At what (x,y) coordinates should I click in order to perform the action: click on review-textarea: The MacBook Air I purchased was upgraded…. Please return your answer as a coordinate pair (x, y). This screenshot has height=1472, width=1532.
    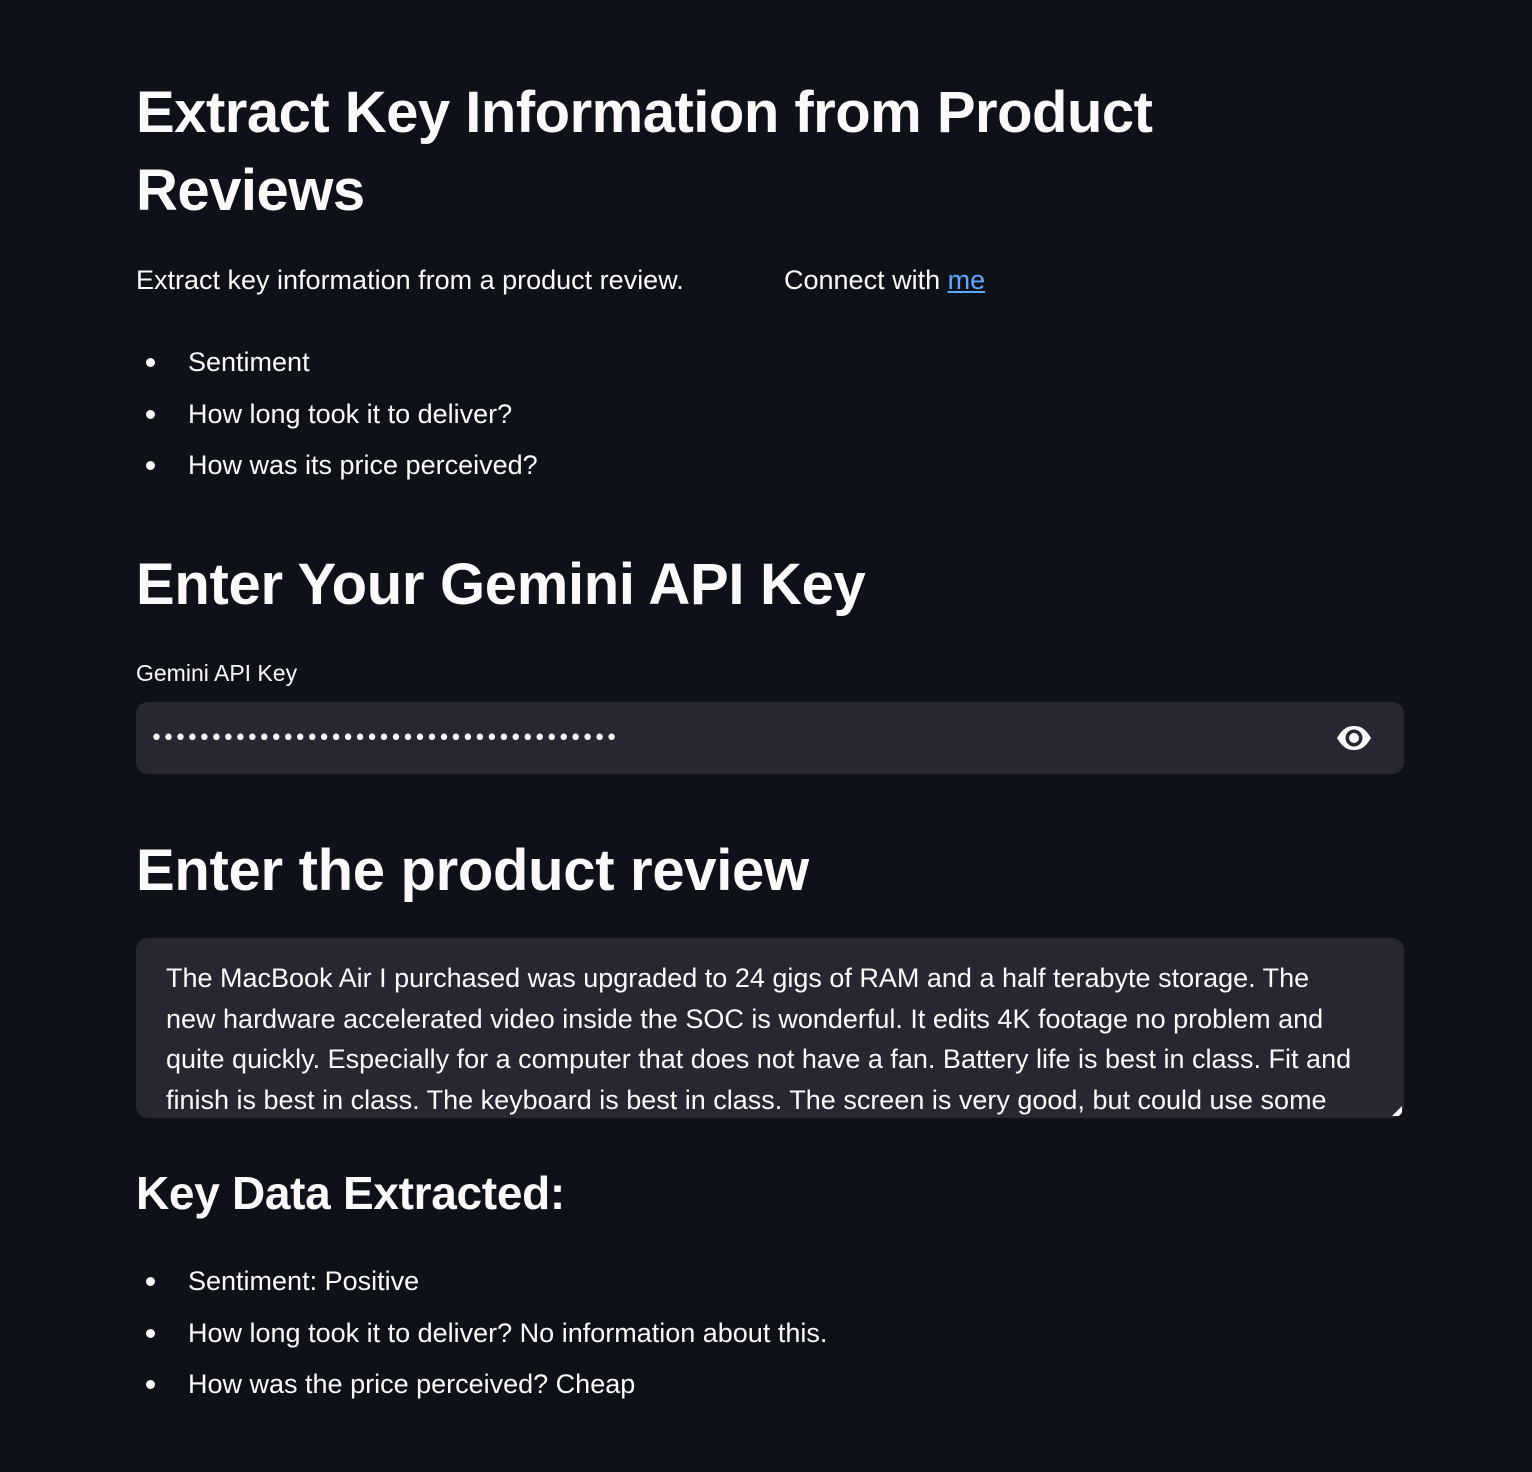
    Looking at the image, I should click on (770, 1028).